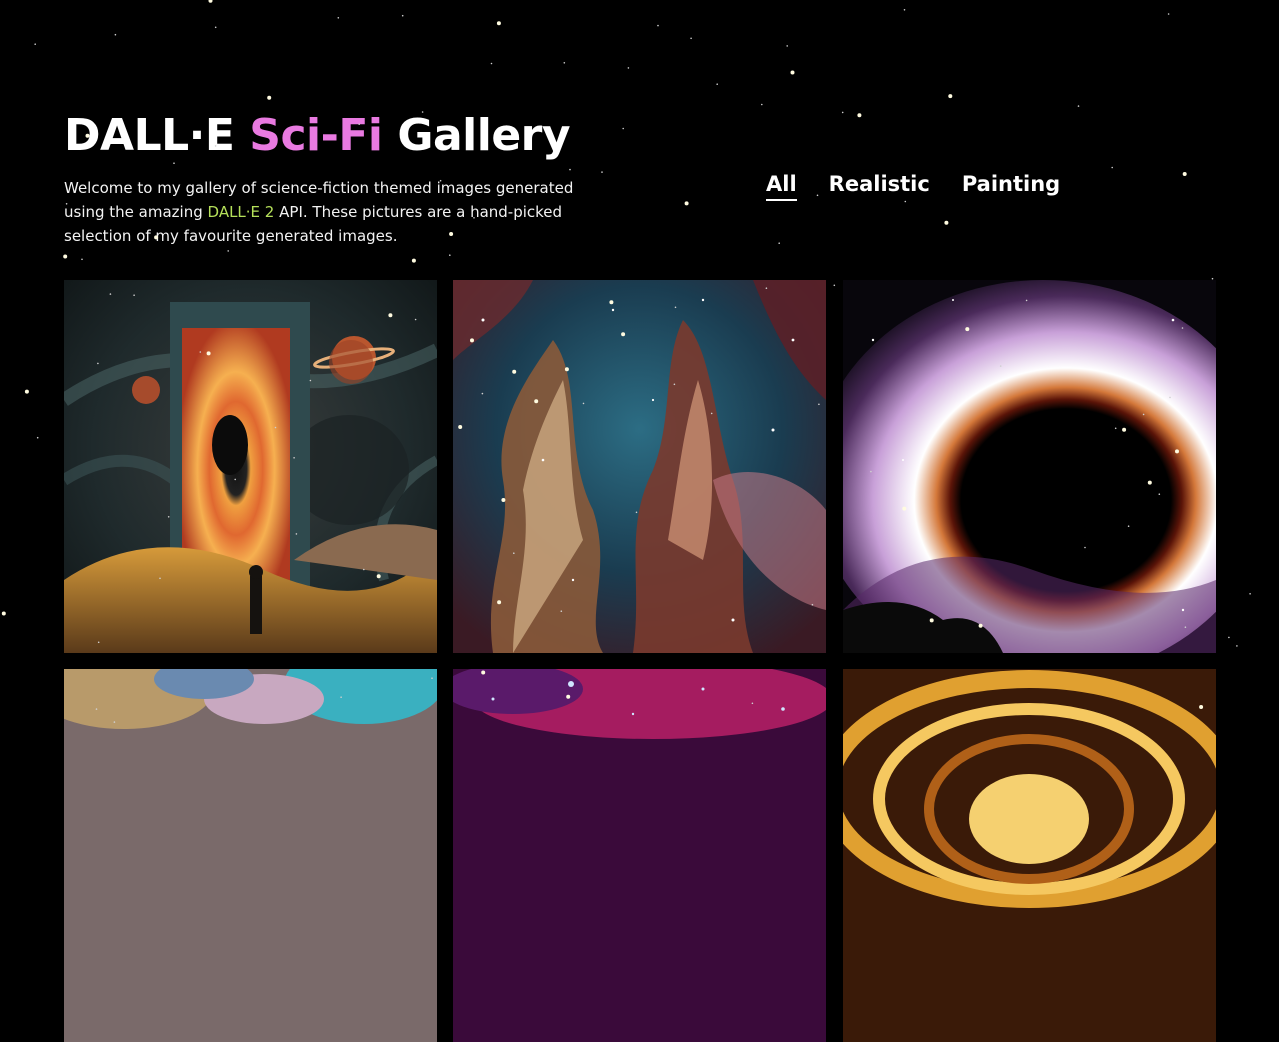 The image size is (1279, 1042). What do you see at coordinates (879, 186) in the screenshot?
I see `filter-realistic: Realistic` at bounding box center [879, 186].